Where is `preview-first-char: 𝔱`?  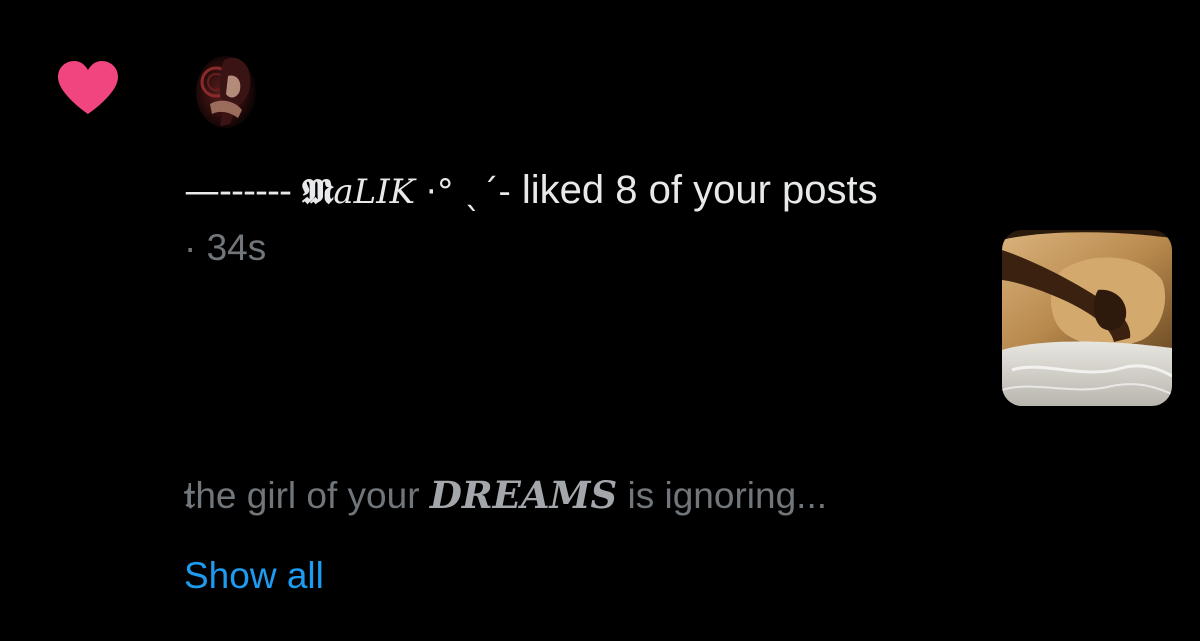
preview-first-char: 𝔱 is located at coordinates (190, 495).